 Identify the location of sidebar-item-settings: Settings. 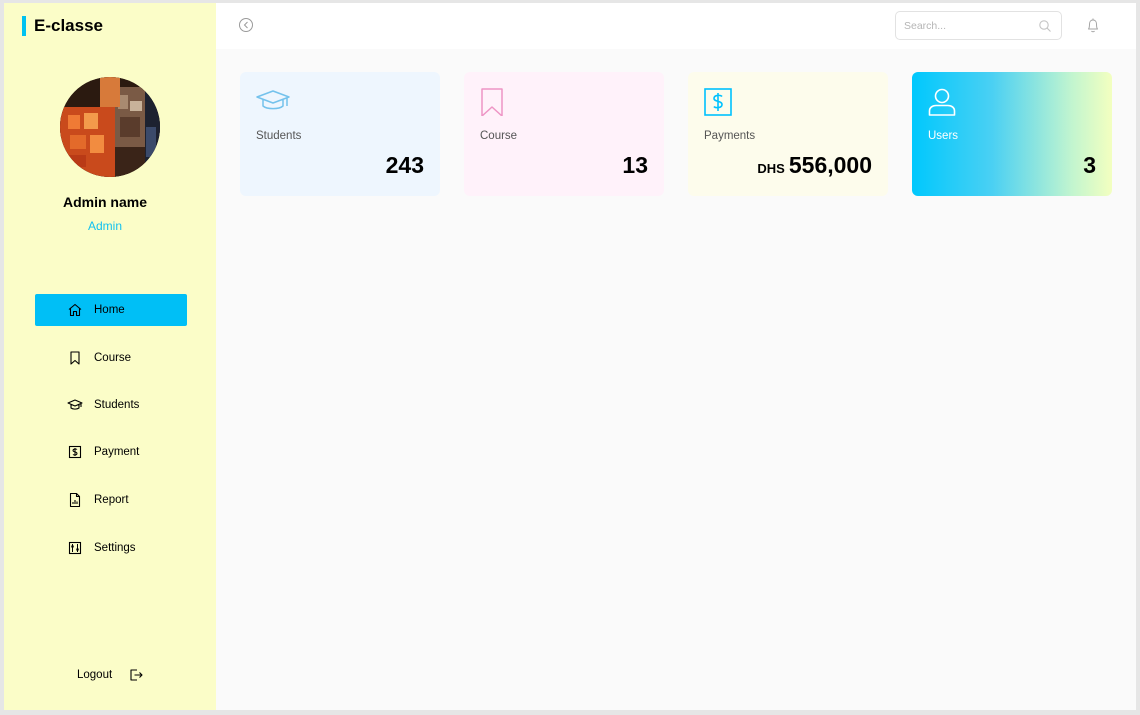
(111, 548).